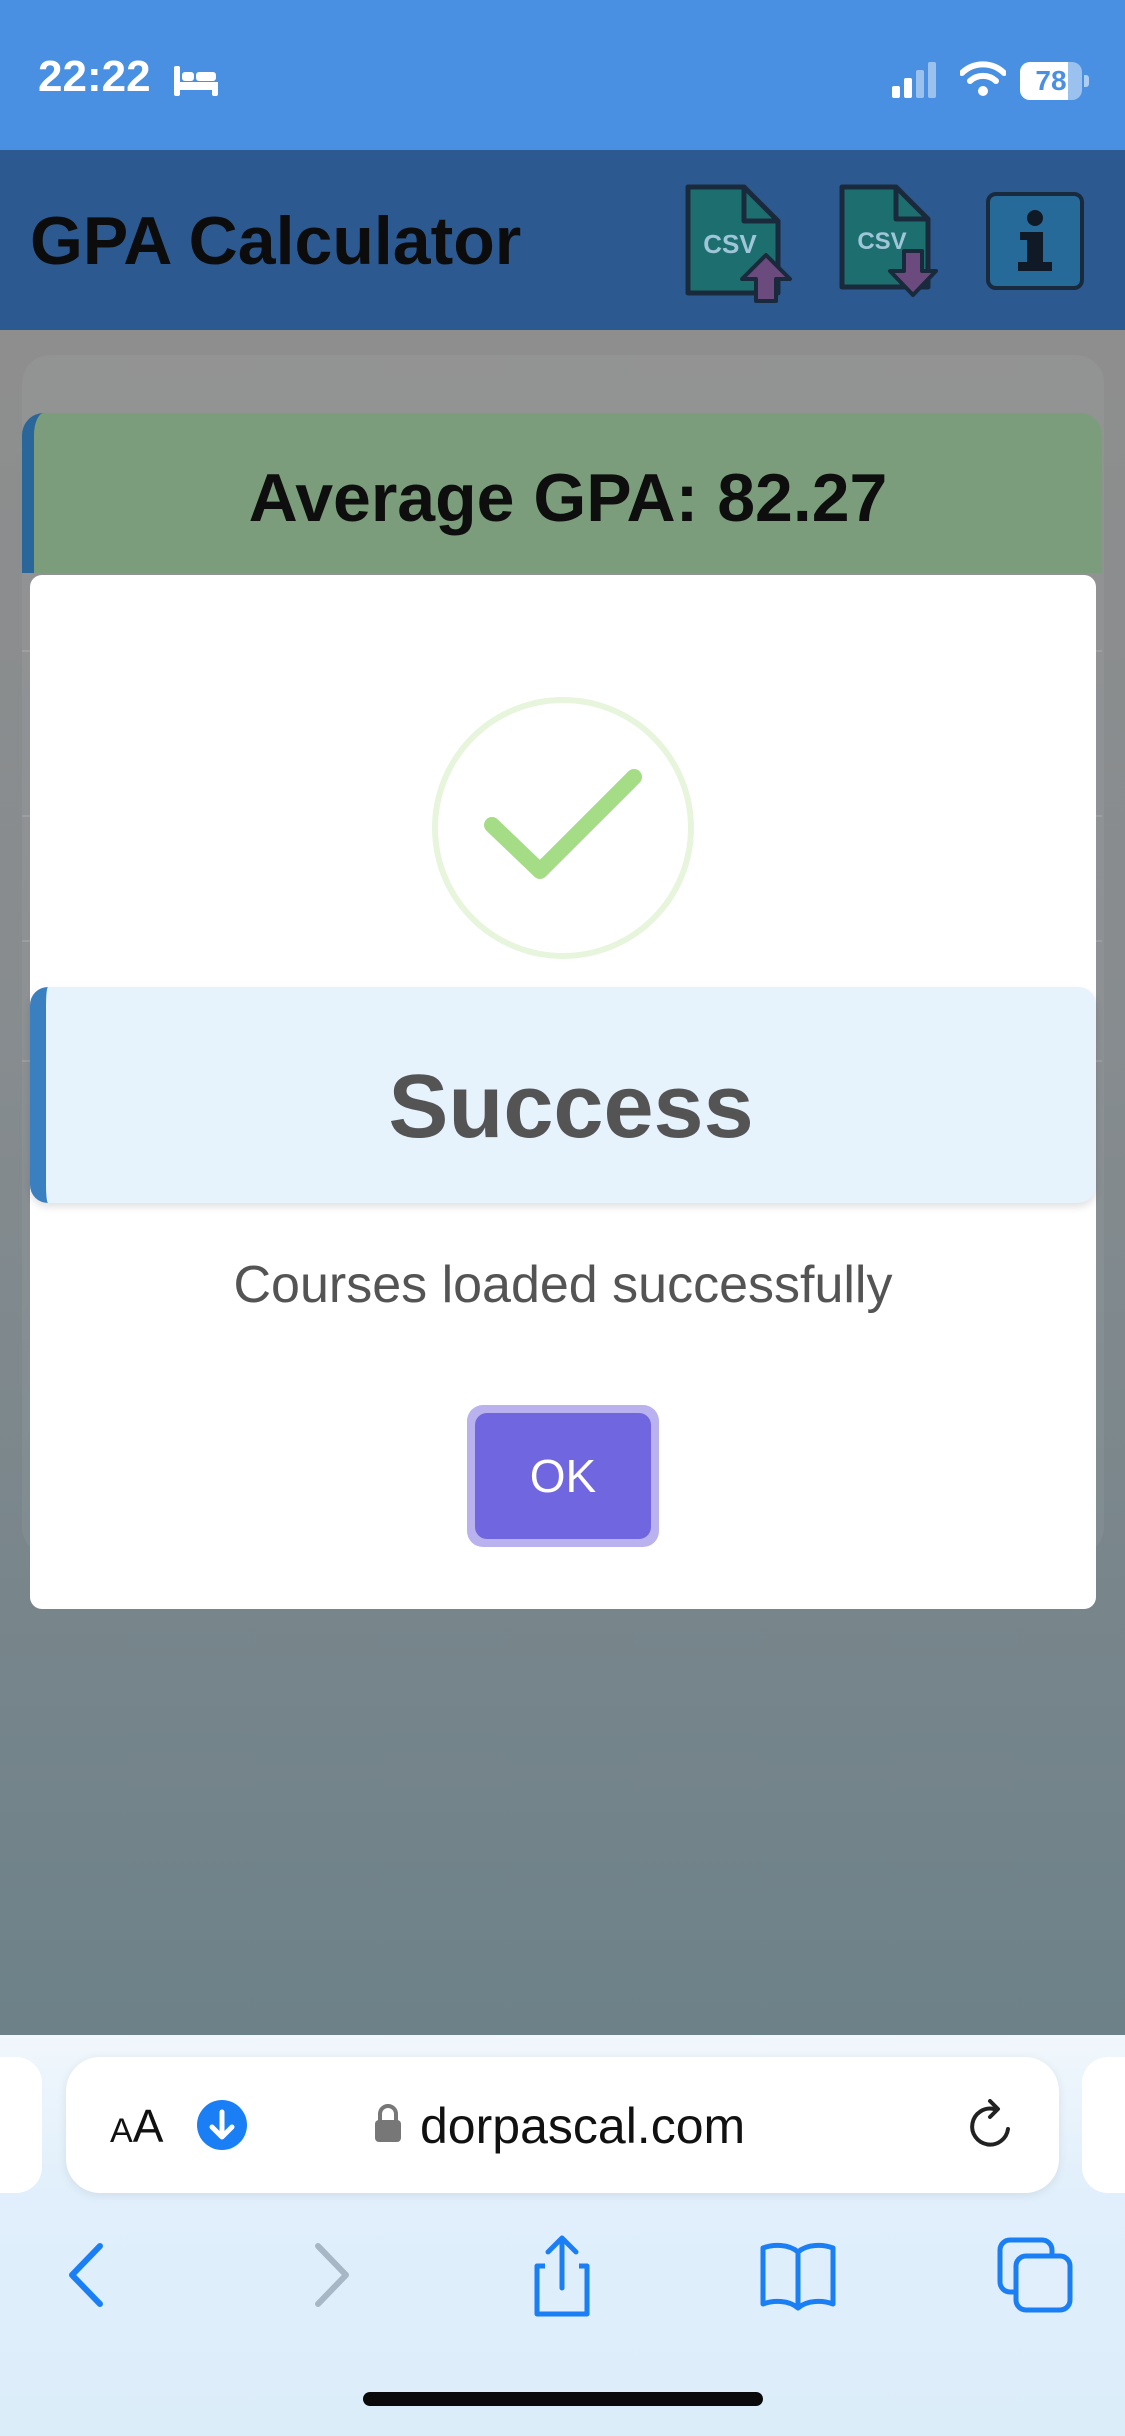 The image size is (1125, 2436). I want to click on reload-icon, so click(991, 2126).